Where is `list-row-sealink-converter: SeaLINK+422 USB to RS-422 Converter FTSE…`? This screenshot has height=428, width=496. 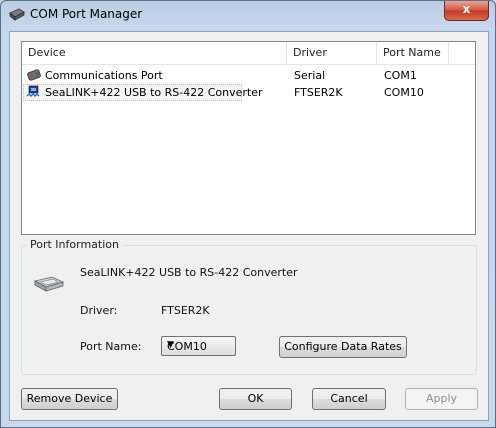 list-row-sealink-converter: SeaLINK+422 USB to RS-422 Converter FTSE… is located at coordinates (247, 92).